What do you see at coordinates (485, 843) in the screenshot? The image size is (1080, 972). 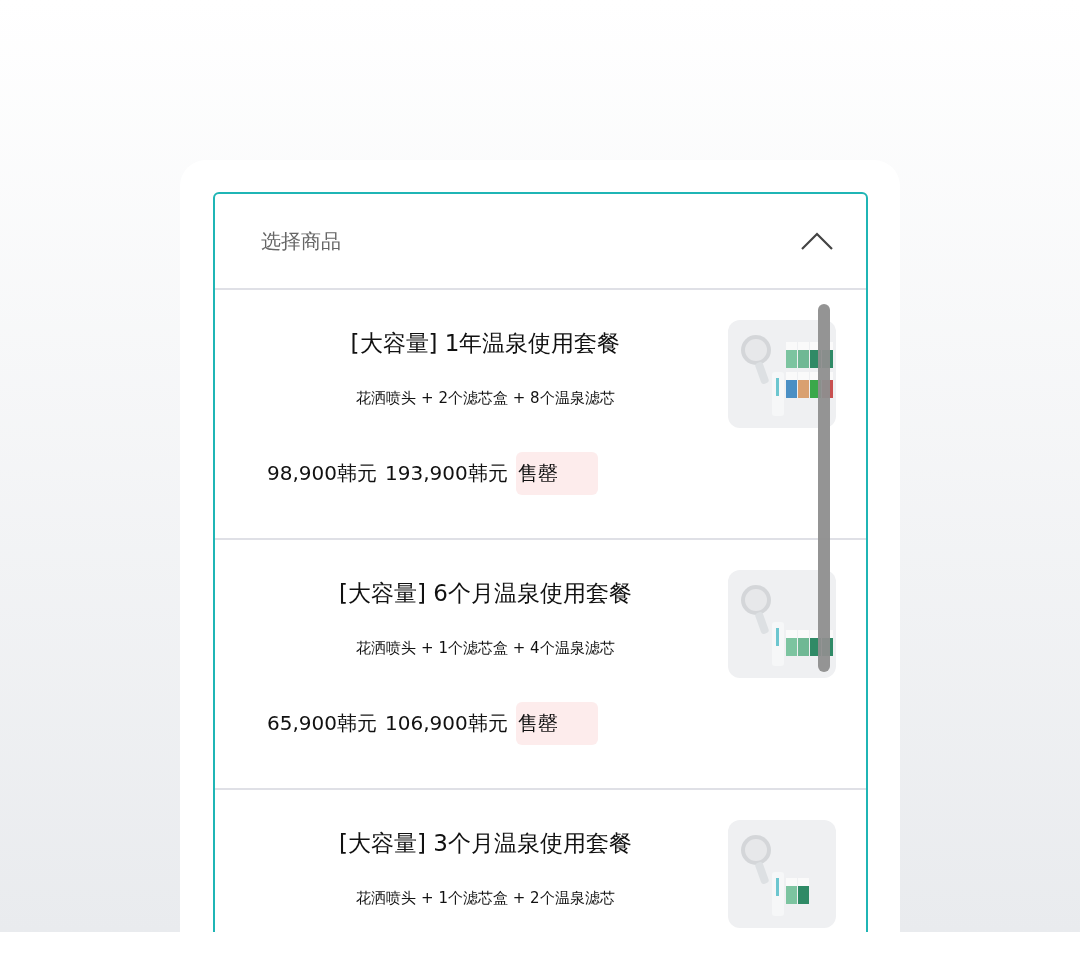 I see `product-title: [大容量] 3个月温泉使用套餐` at bounding box center [485, 843].